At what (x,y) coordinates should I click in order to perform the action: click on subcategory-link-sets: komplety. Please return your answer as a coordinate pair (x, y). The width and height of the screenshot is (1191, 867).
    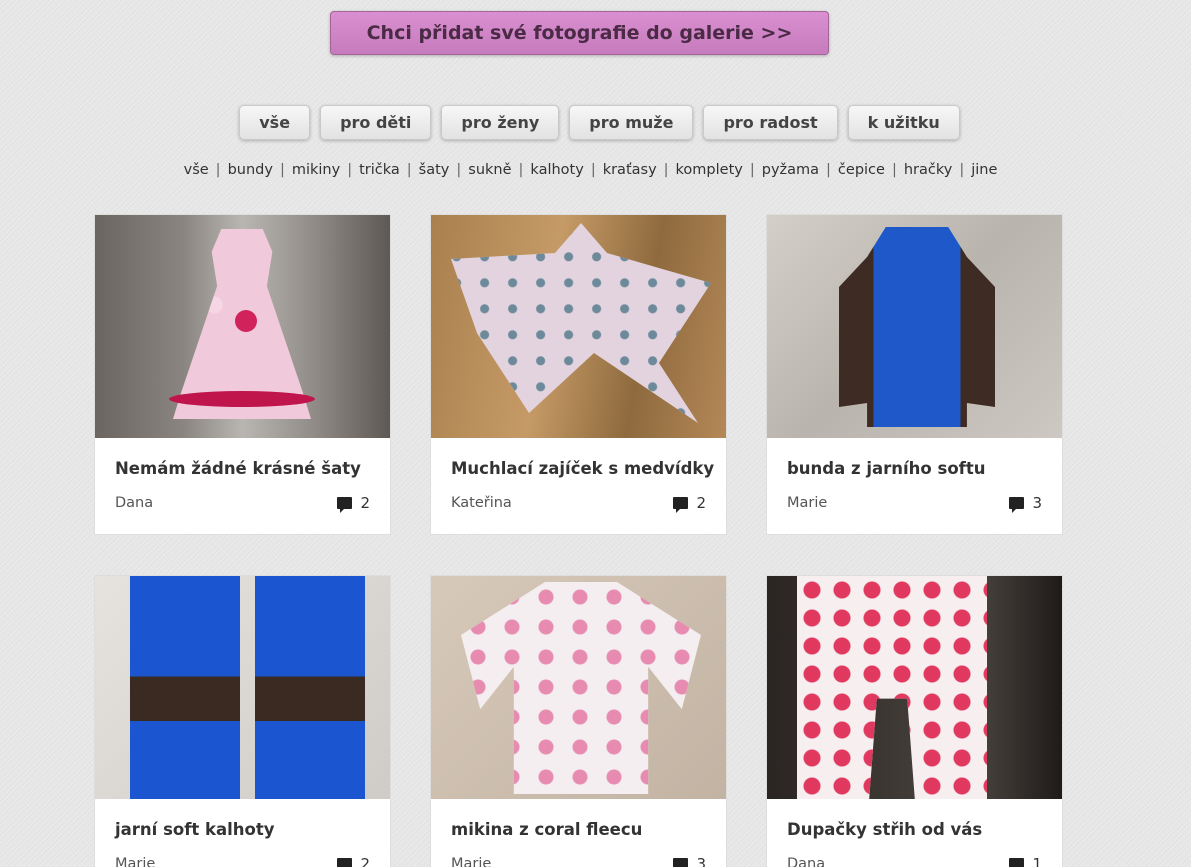
    Looking at the image, I should click on (709, 170).